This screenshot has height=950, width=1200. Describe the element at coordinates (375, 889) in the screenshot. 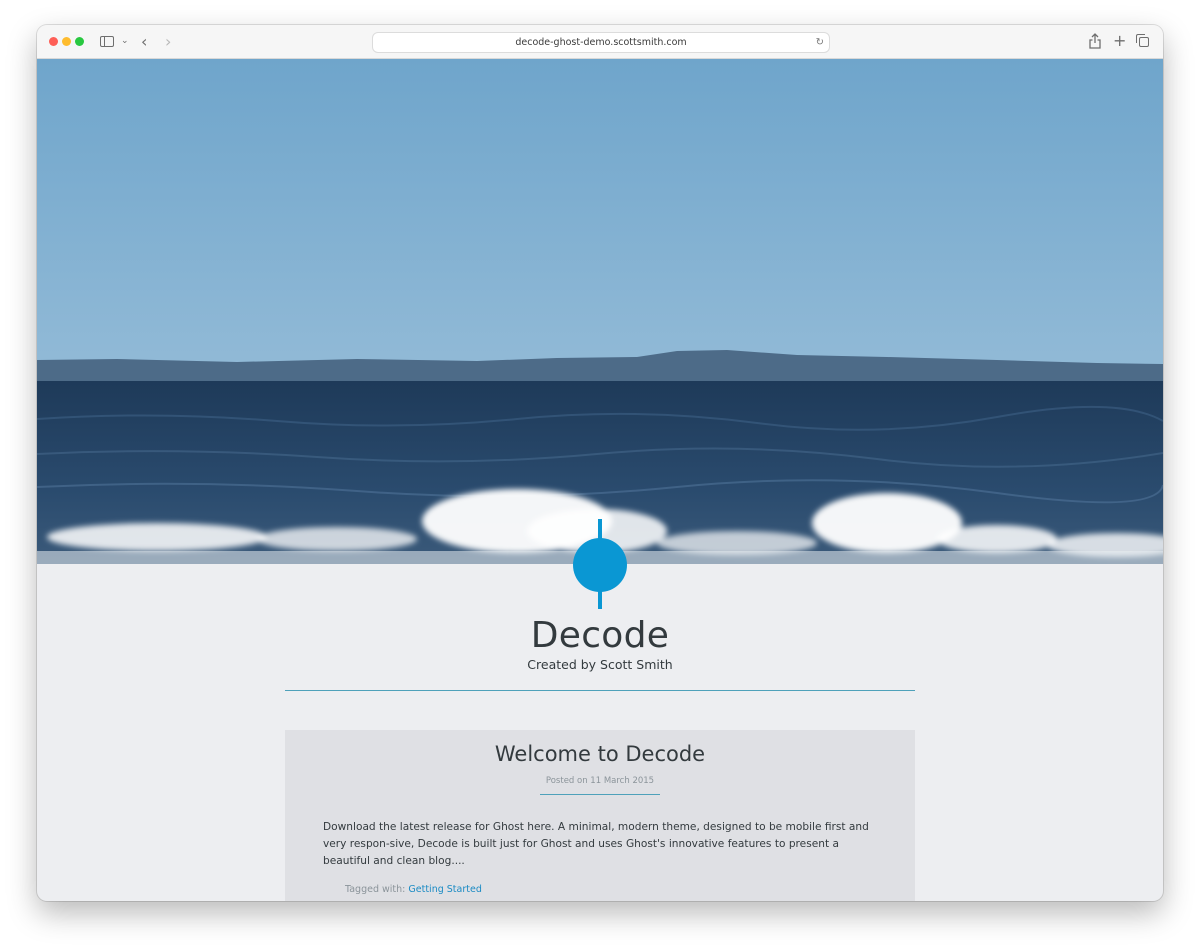

I see `tags-label: Tagged with:` at that location.